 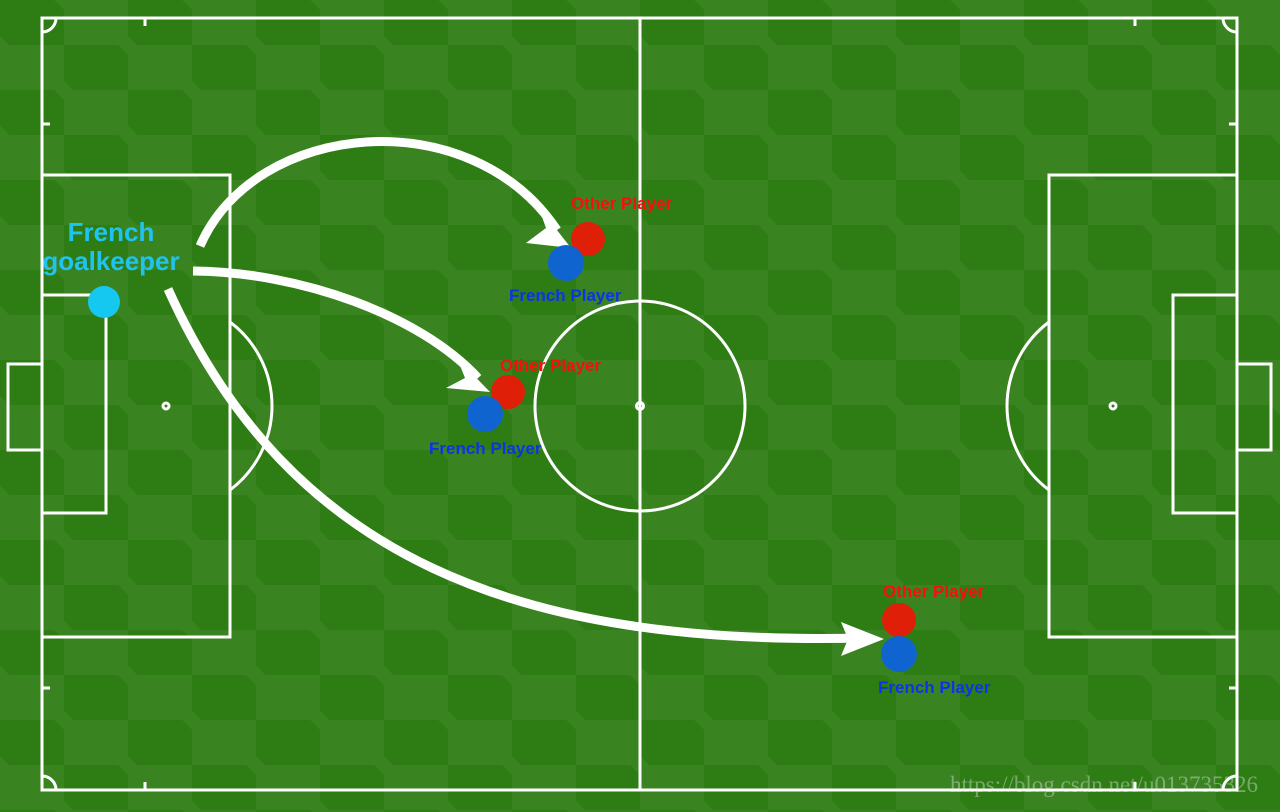 What do you see at coordinates (1104, 784) in the screenshot?
I see `watermark-url: https://blog.csdn.net/u013735326` at bounding box center [1104, 784].